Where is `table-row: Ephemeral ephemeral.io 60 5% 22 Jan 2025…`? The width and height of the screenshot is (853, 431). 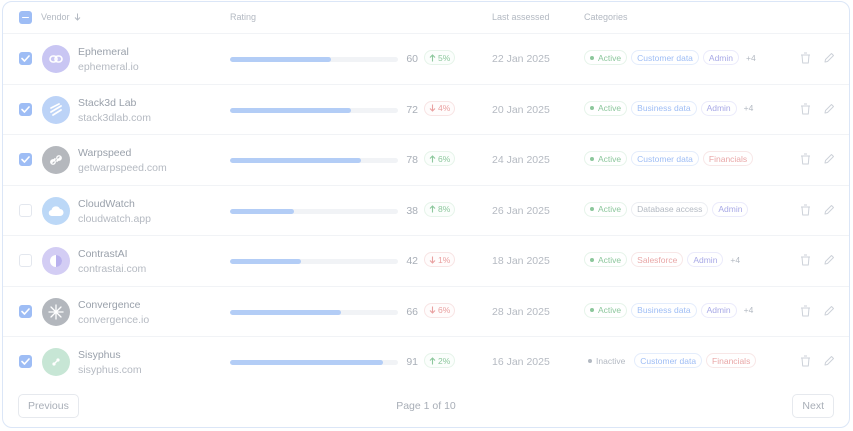
table-row: Ephemeral ephemeral.io 60 5% 22 Jan 2025… is located at coordinates (426, 58).